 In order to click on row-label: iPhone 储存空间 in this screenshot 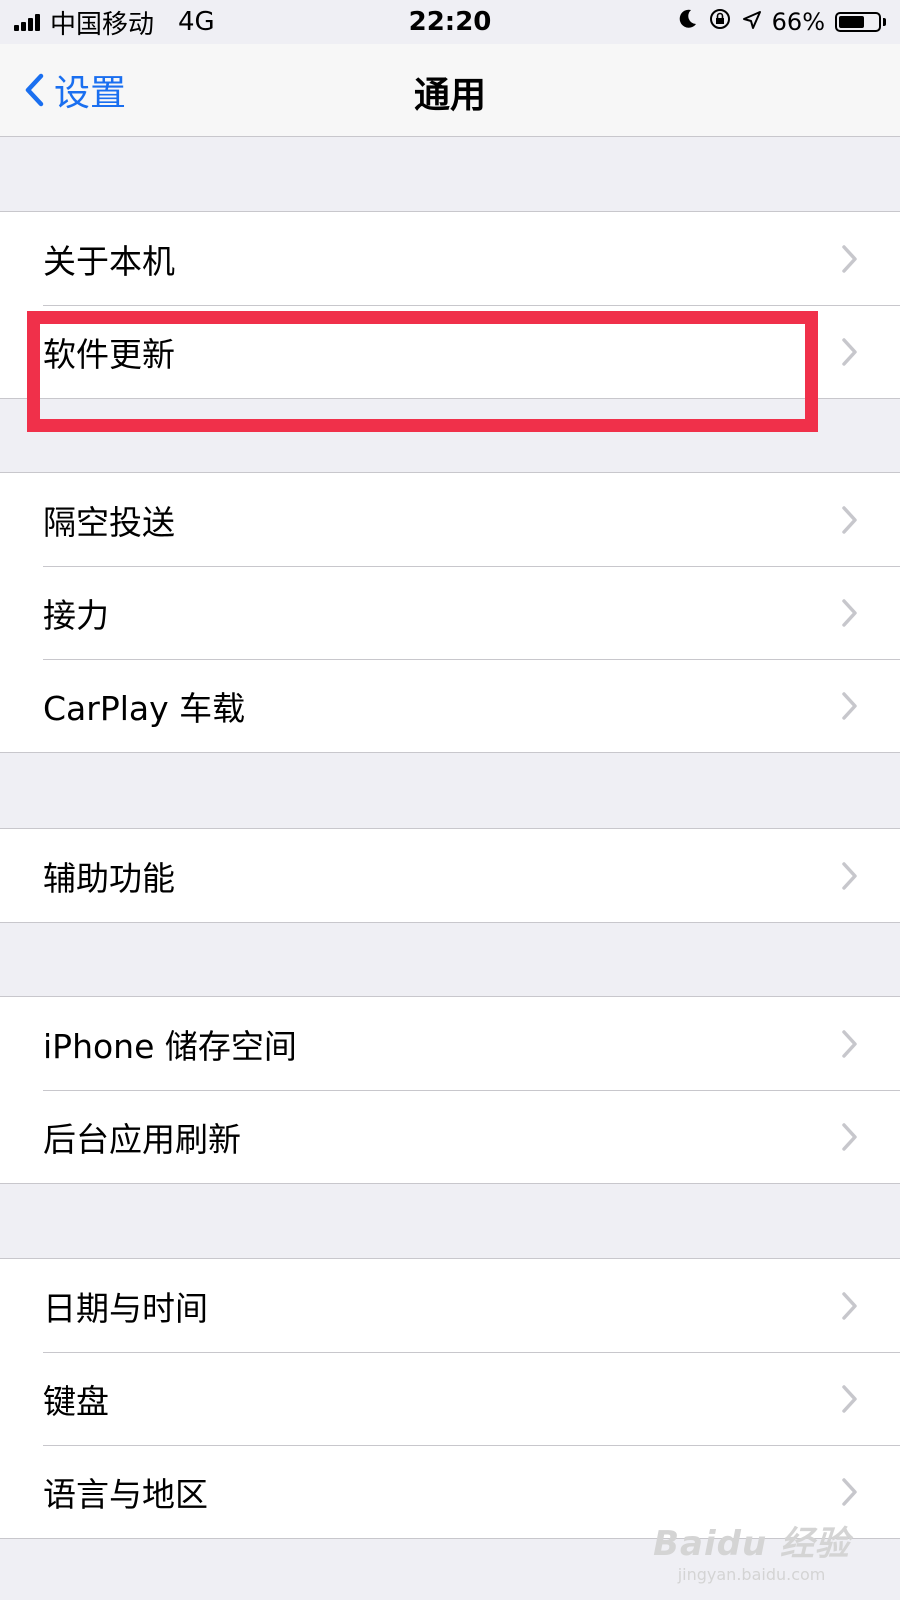, I will do `click(170, 1046)`.